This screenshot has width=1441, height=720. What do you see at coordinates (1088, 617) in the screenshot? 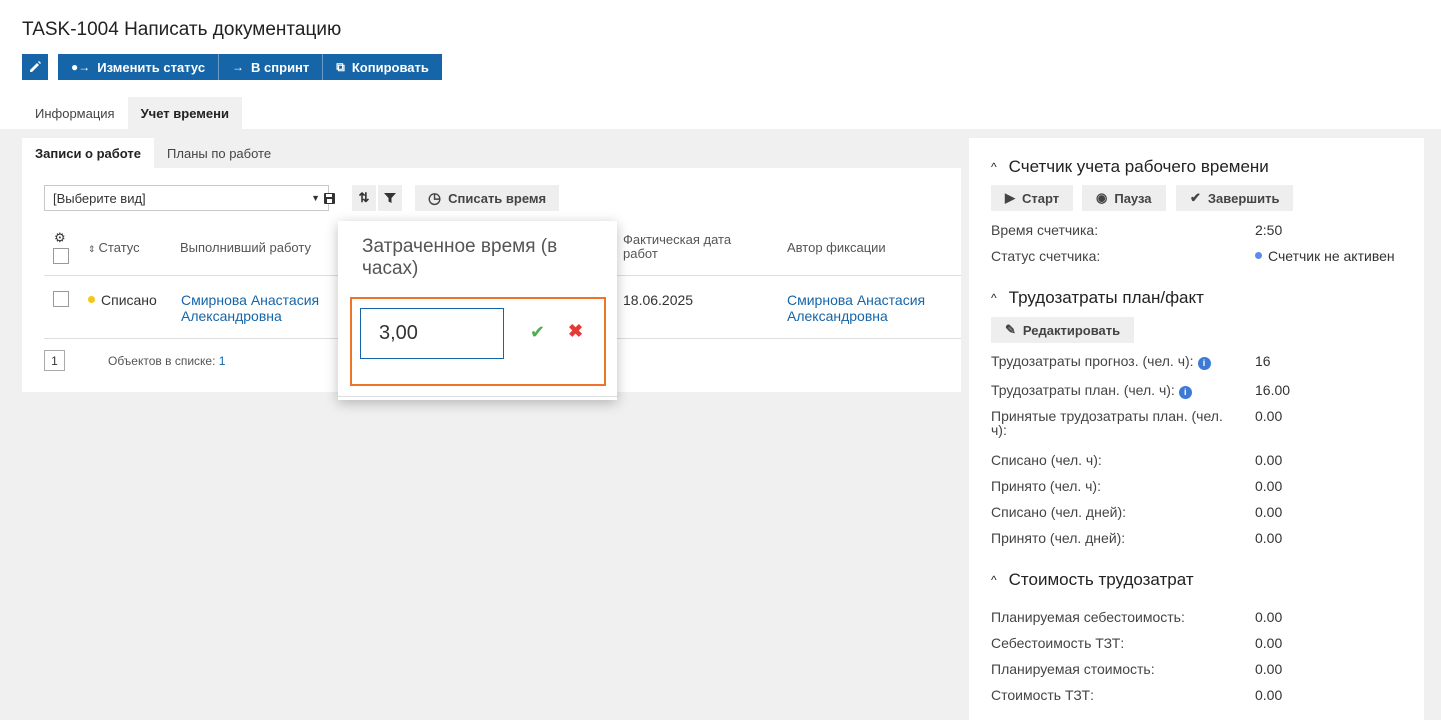
I see `cost-planned-prime-label: Планируемая себестоимость:` at bounding box center [1088, 617].